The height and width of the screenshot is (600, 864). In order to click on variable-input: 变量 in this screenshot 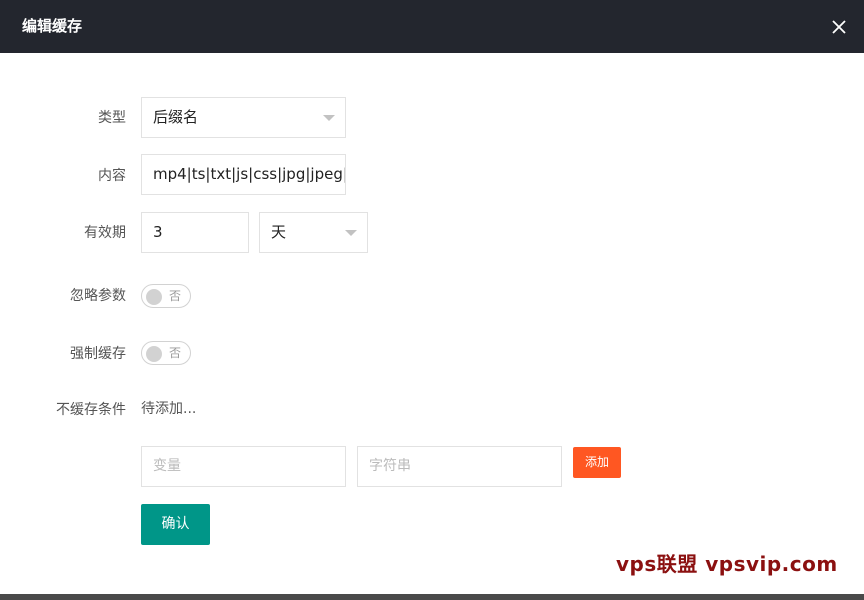, I will do `click(243, 466)`.